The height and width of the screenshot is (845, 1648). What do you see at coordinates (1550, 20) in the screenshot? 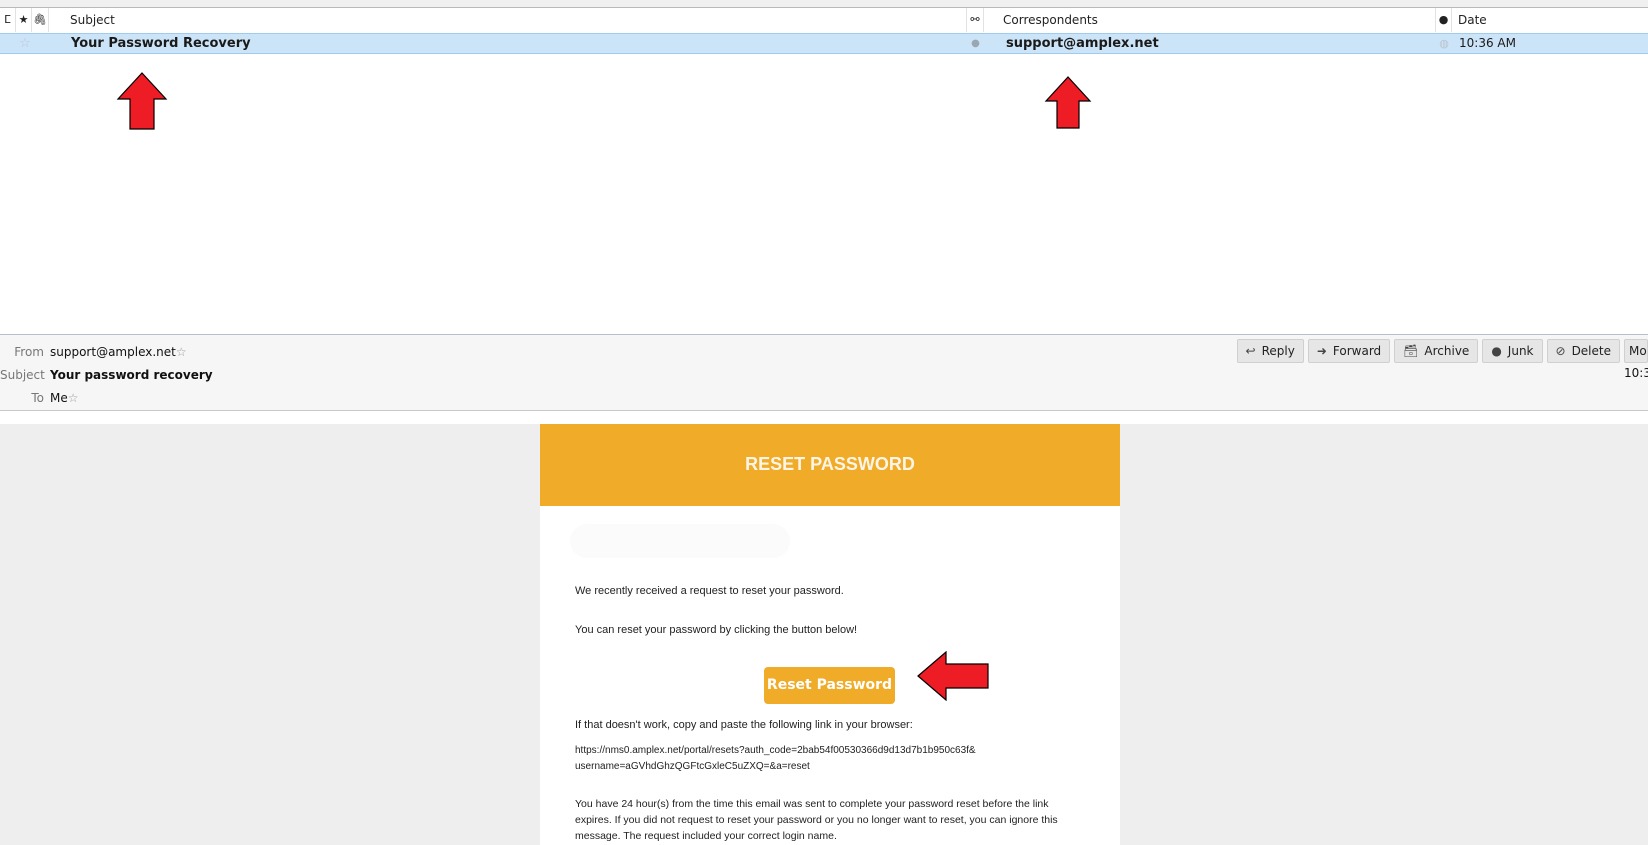
I see `column-date: Date` at bounding box center [1550, 20].